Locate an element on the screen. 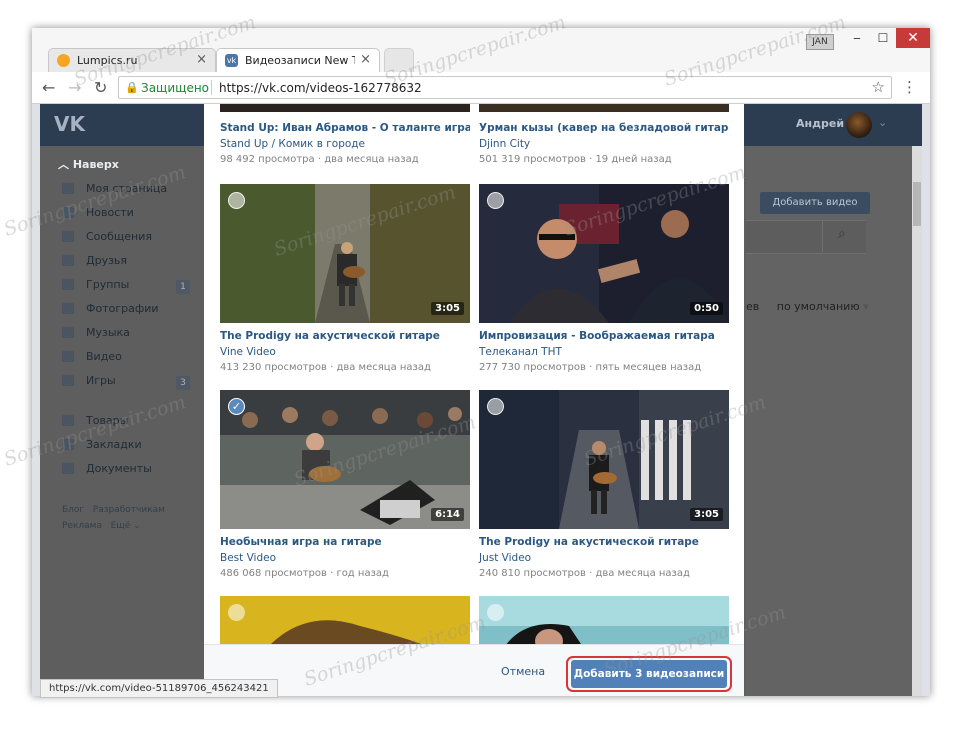  groups-badge: 1 is located at coordinates (183, 287).